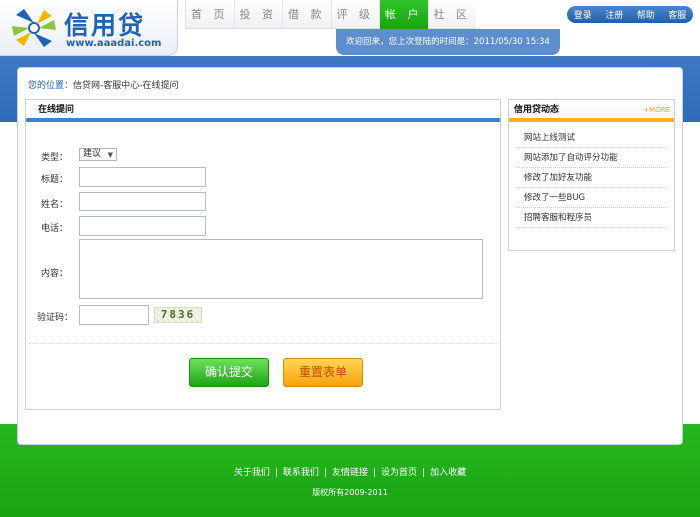  What do you see at coordinates (34, 28) in the screenshot?
I see `pinwheel-logo-icon` at bounding box center [34, 28].